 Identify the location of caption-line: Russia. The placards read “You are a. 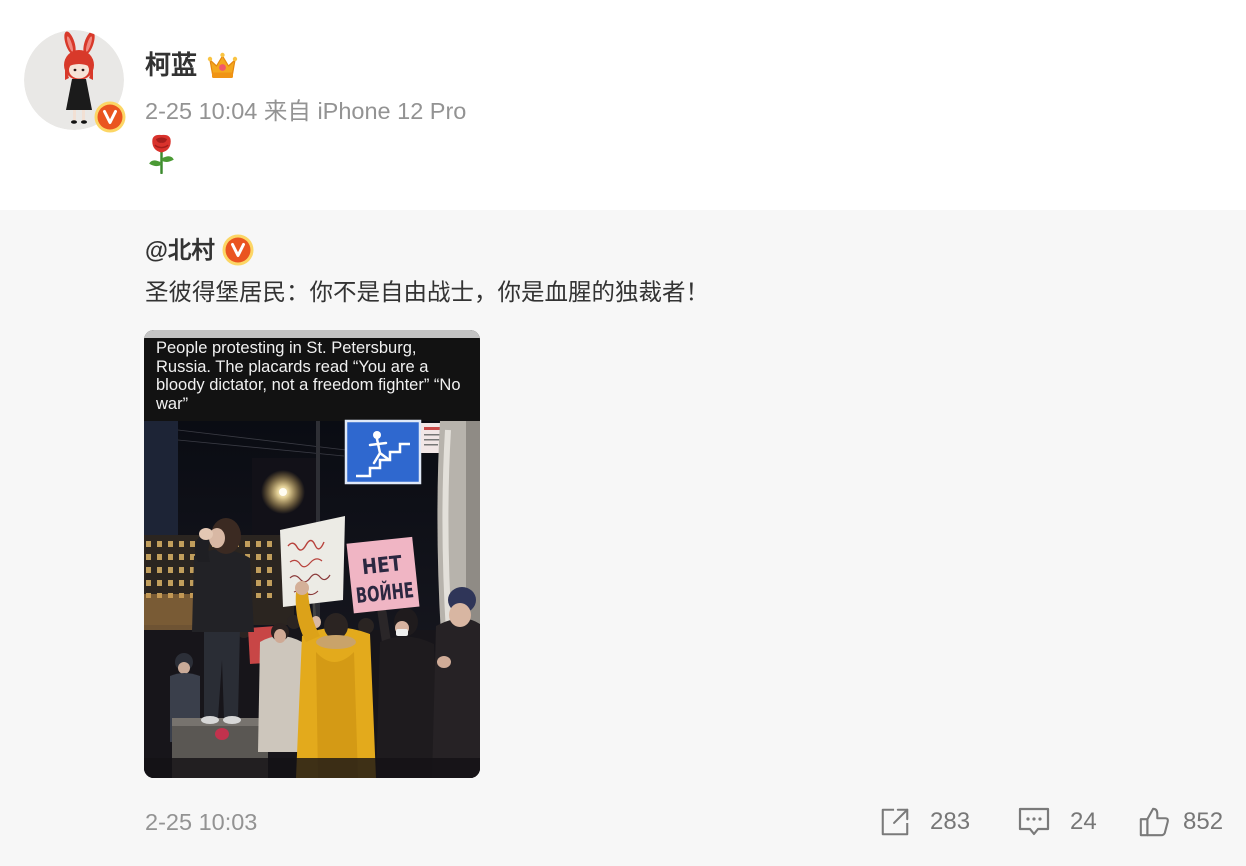
(292, 366).